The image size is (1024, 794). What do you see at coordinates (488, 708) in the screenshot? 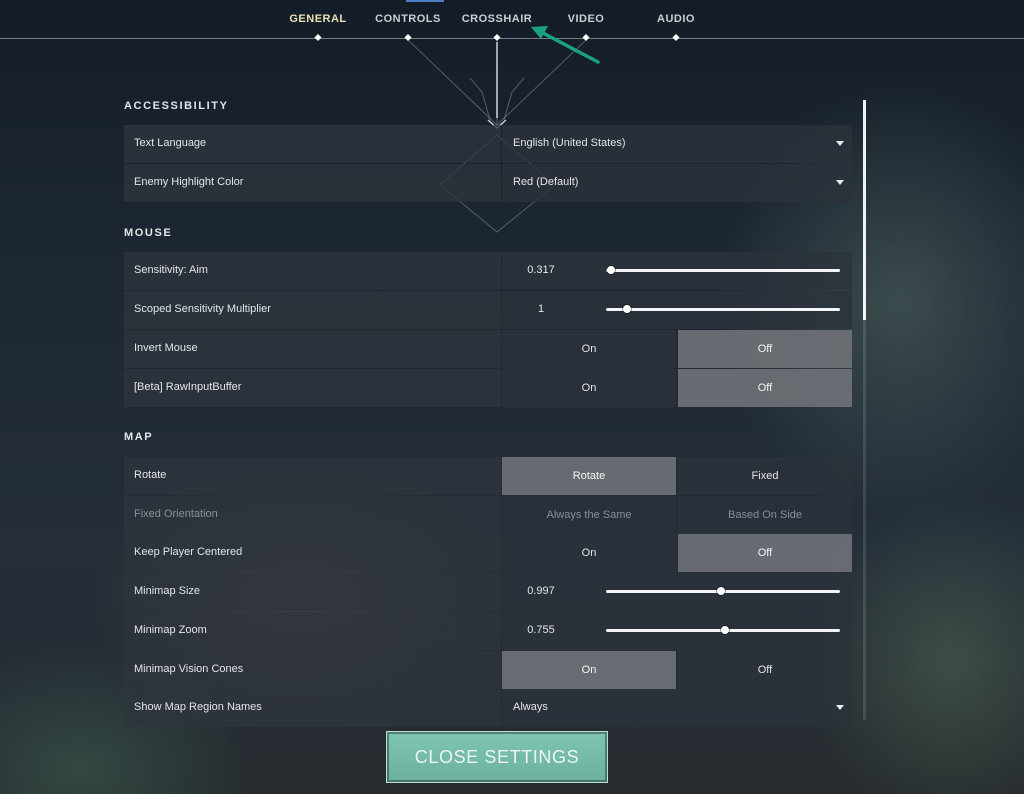
I see `setting-row-show-map-region-names: Show Map Region Names Always` at bounding box center [488, 708].